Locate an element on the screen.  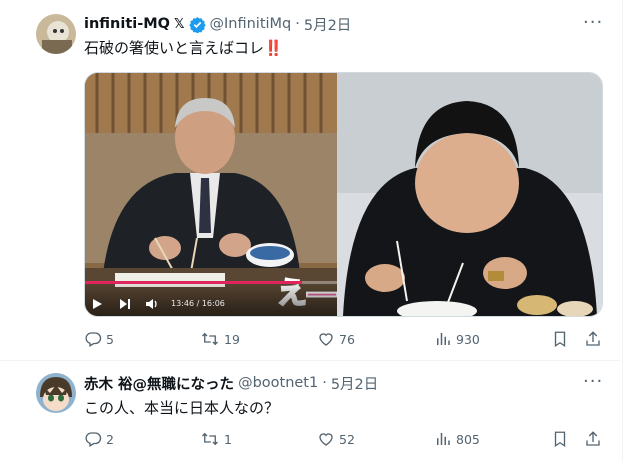
views-count: 805 is located at coordinates (468, 439).